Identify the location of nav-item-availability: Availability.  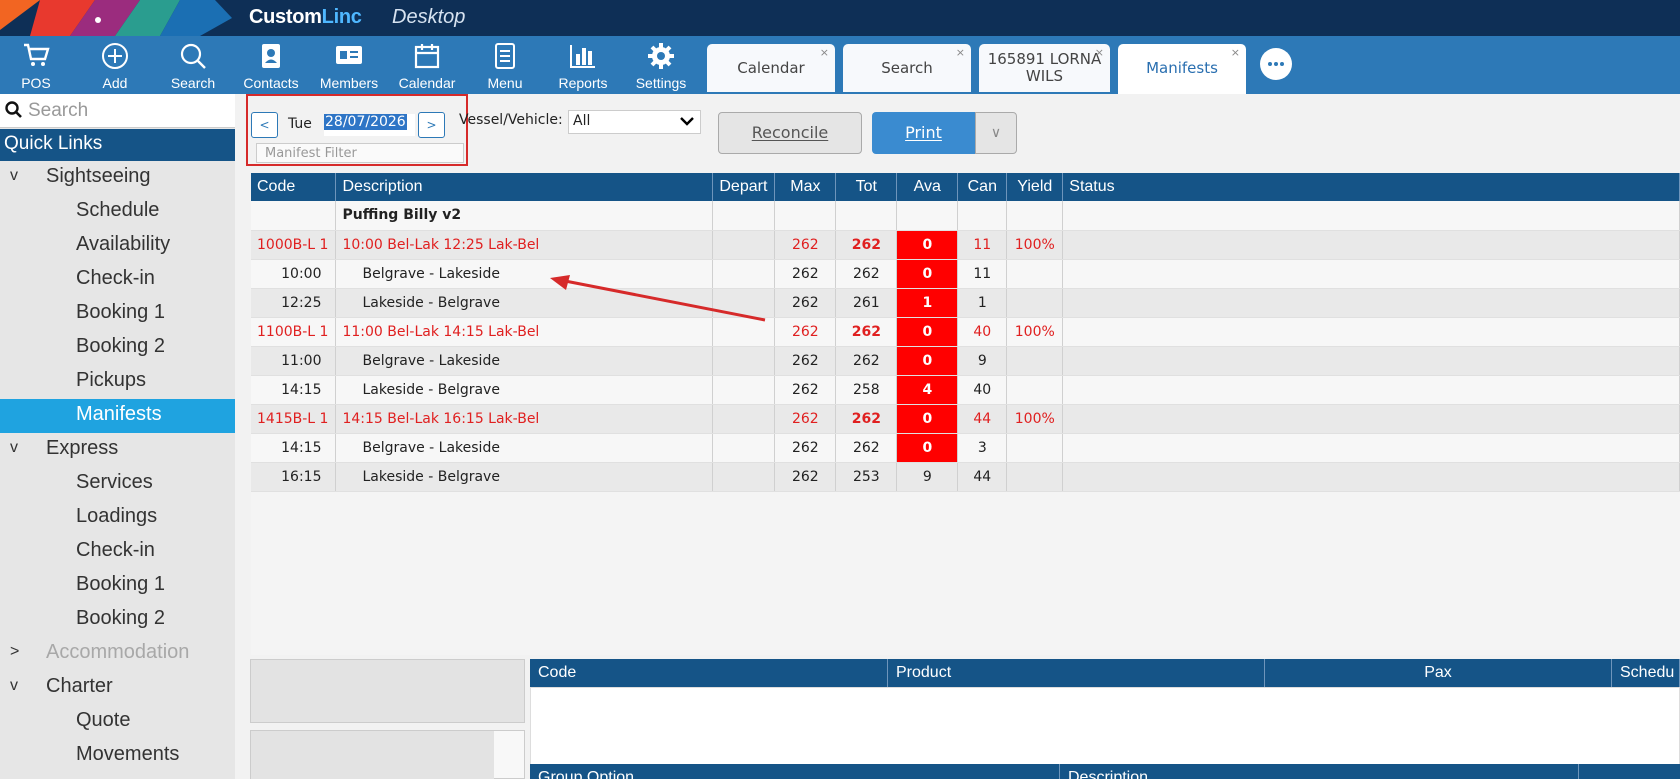
(117, 246).